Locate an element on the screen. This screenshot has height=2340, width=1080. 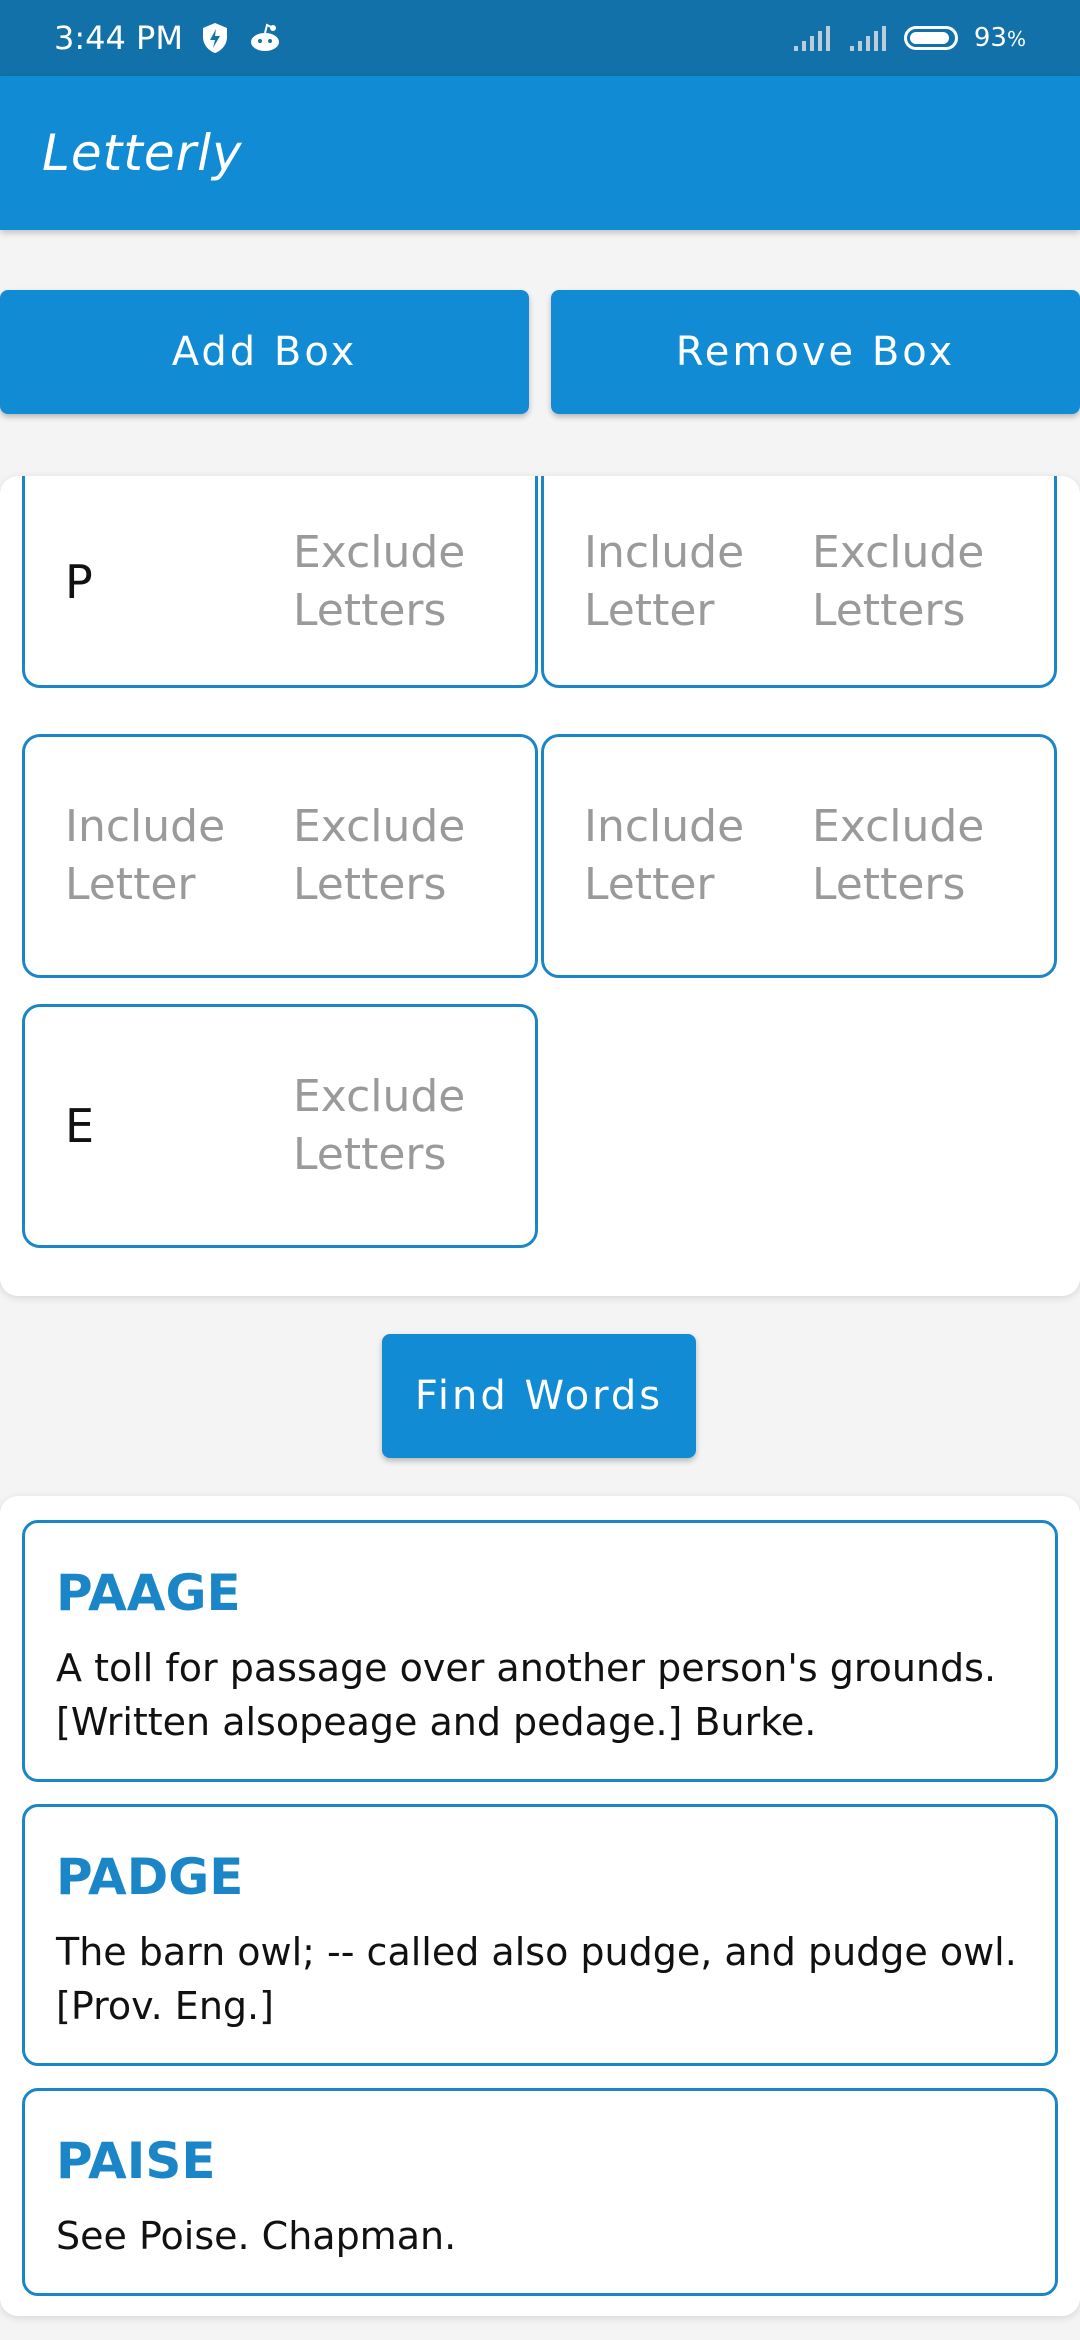
list-item: PAISE See Poise. Chapman. is located at coordinates (540, 2192).